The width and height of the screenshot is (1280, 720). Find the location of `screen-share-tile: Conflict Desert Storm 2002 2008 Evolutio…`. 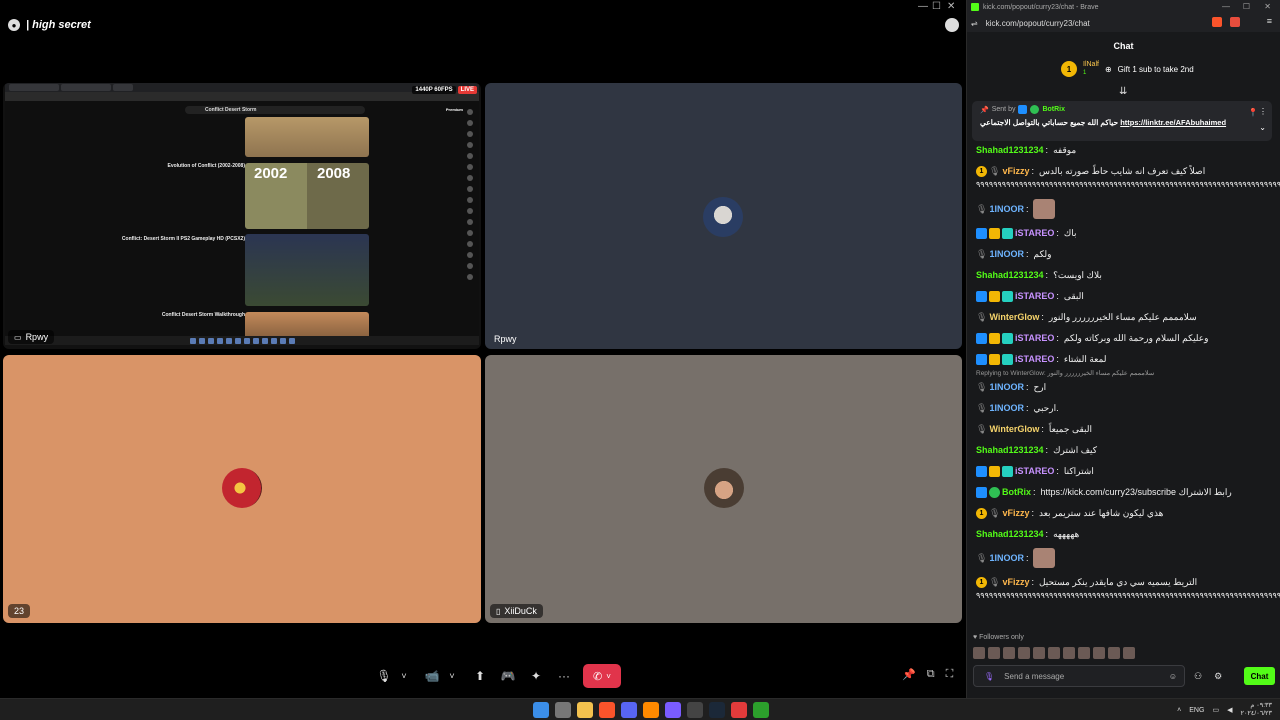

screen-share-tile: Conflict Desert Storm 2002 2008 Evolutio… is located at coordinates (242, 216).